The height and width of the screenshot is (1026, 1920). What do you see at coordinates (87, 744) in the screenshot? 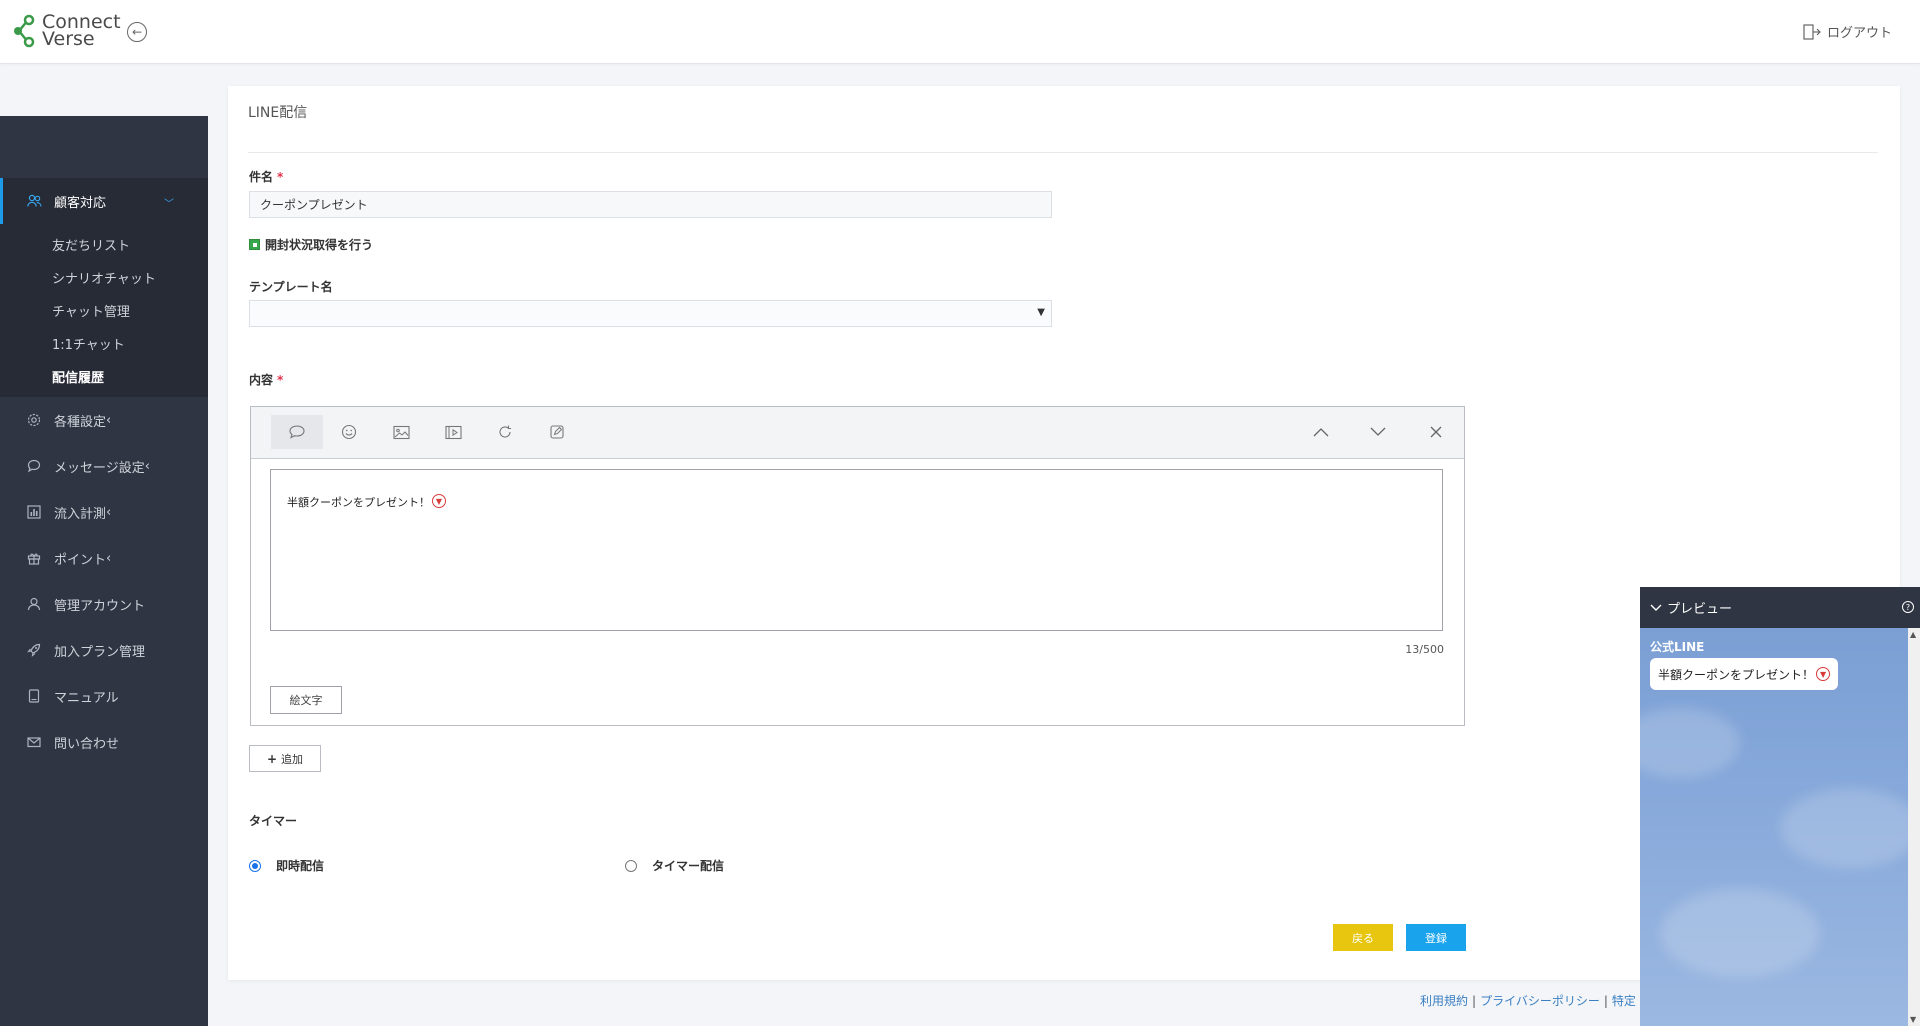
I see `sidebar-item-label: 問い合わせ` at bounding box center [87, 744].